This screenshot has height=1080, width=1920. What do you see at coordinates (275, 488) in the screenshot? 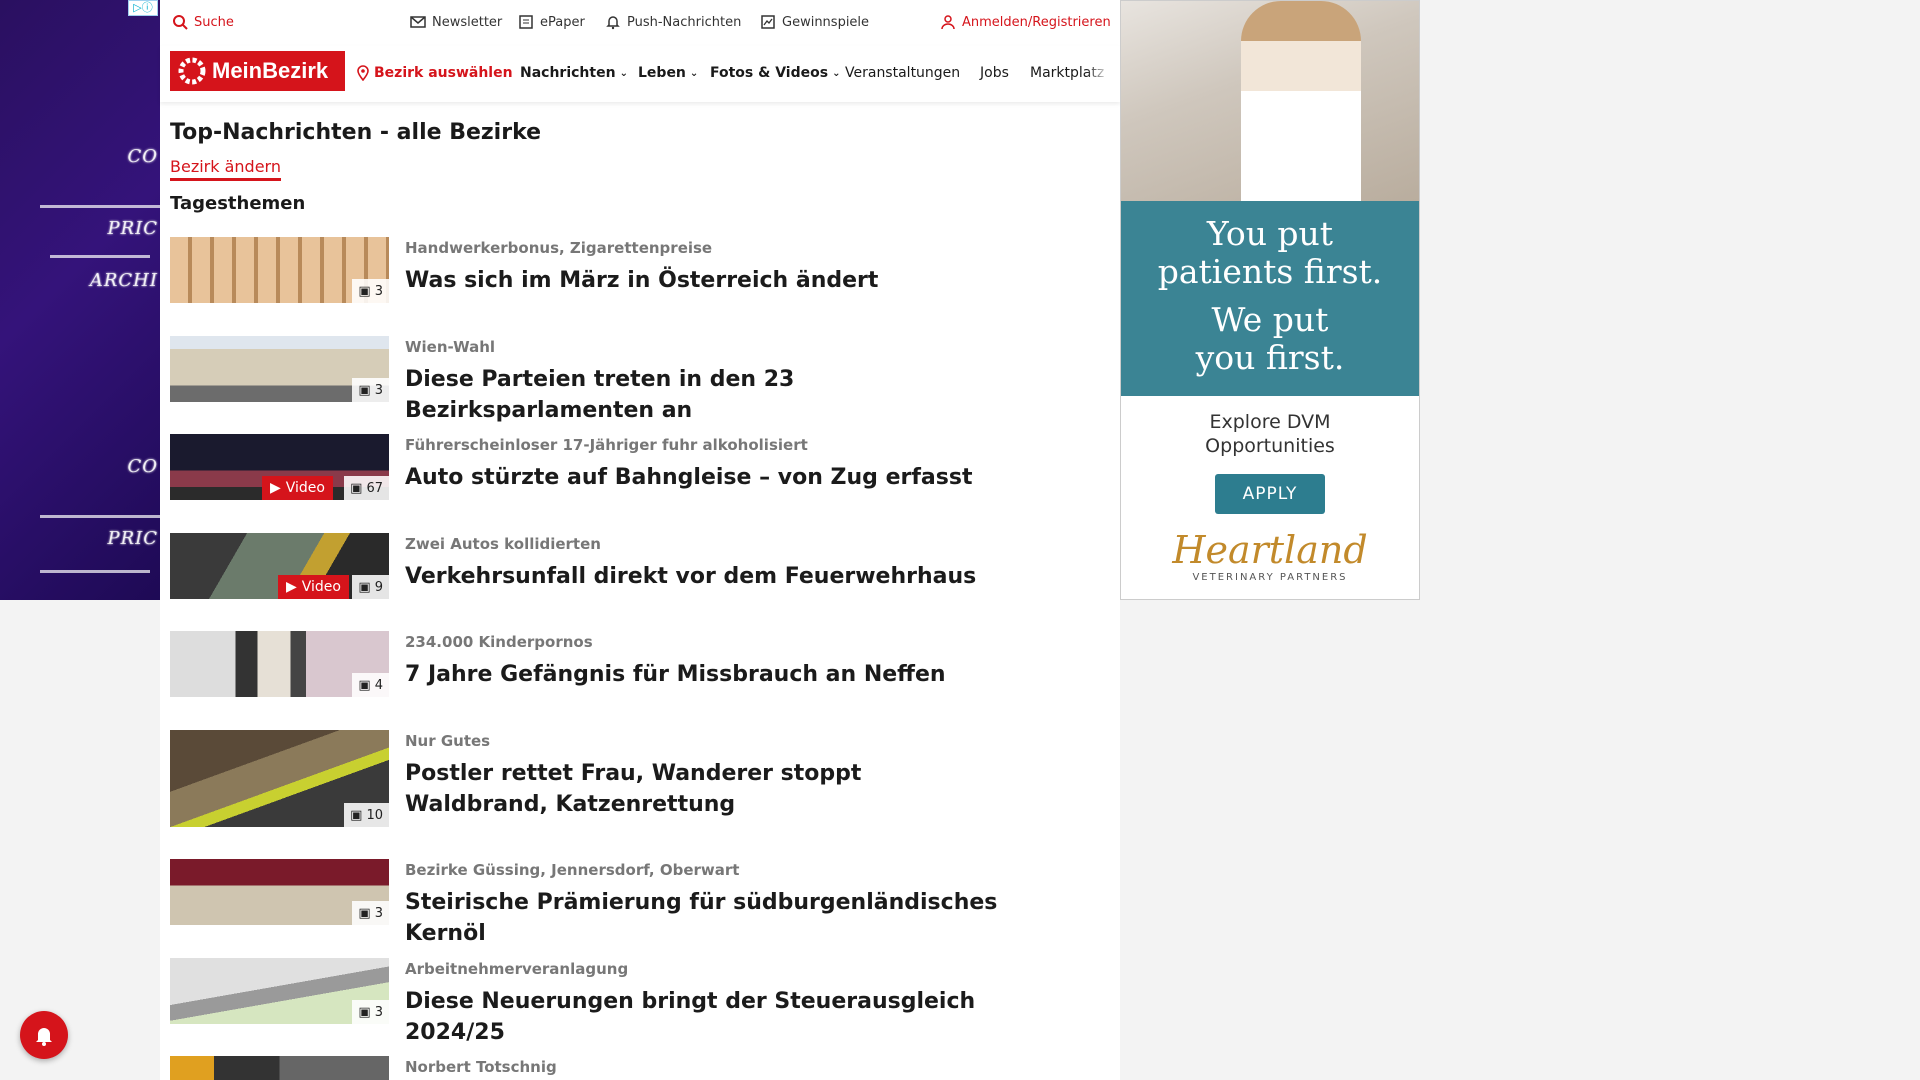
I see `play-circle-icon: ▶` at bounding box center [275, 488].